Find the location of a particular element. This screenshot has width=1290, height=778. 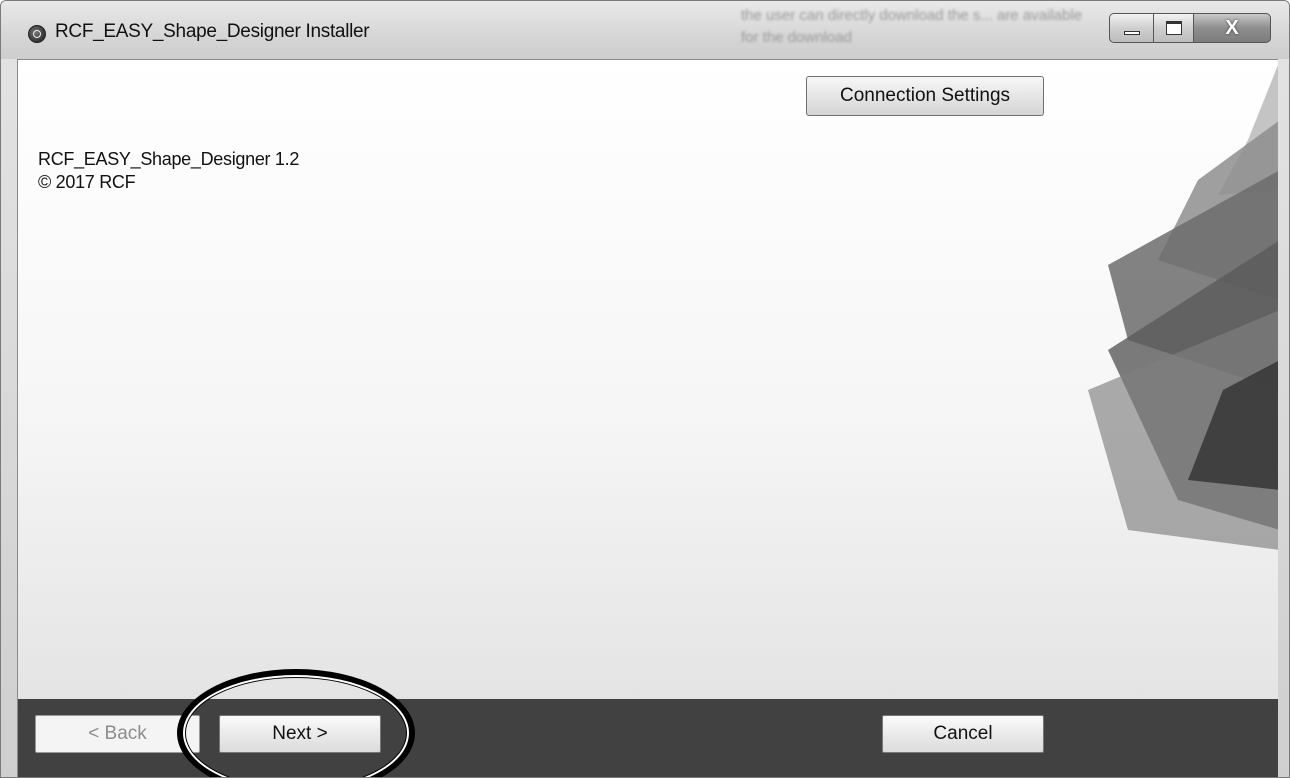

minimize-icon is located at coordinates (1132, 33).